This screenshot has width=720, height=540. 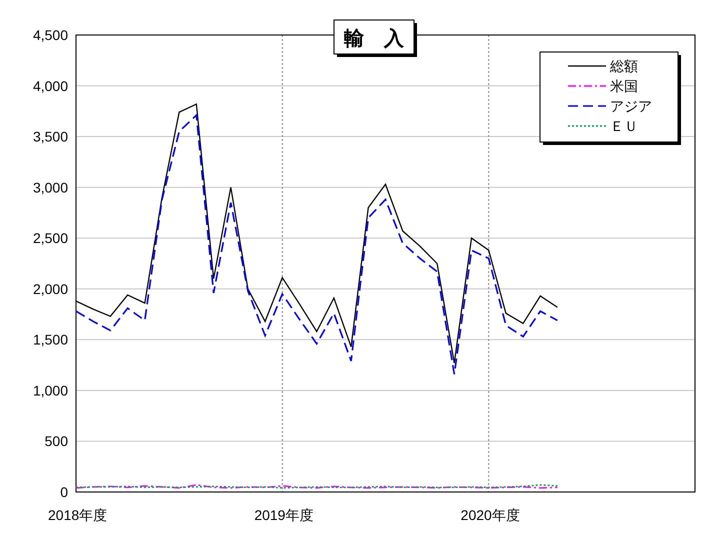 What do you see at coordinates (50, 35) in the screenshot?
I see `axis-label: 4,500` at bounding box center [50, 35].